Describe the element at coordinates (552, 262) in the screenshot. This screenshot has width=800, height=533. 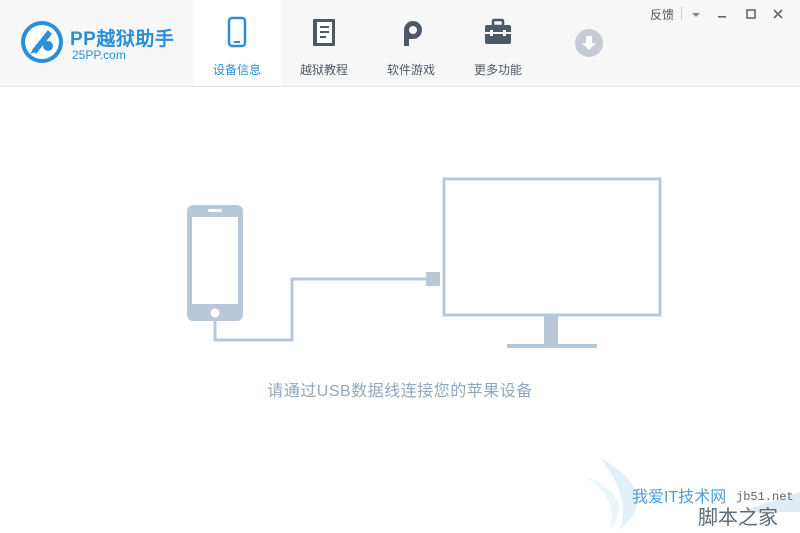
I see `computer-monitor-icon` at that location.